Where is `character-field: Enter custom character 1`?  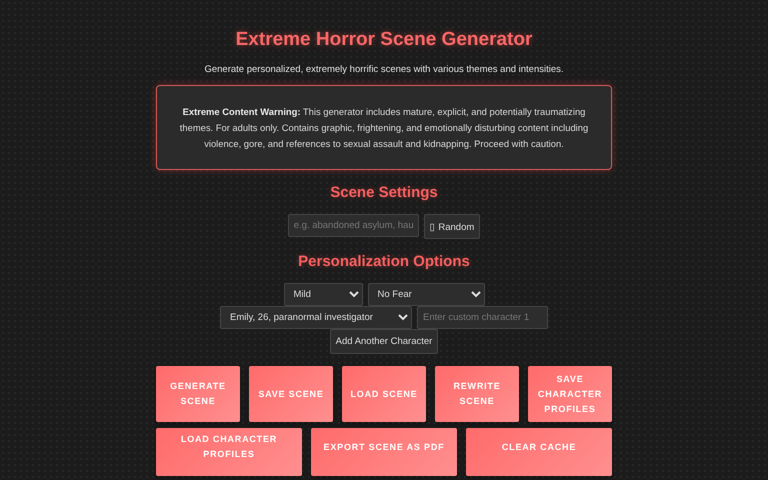 character-field: Enter custom character 1 is located at coordinates (482, 317).